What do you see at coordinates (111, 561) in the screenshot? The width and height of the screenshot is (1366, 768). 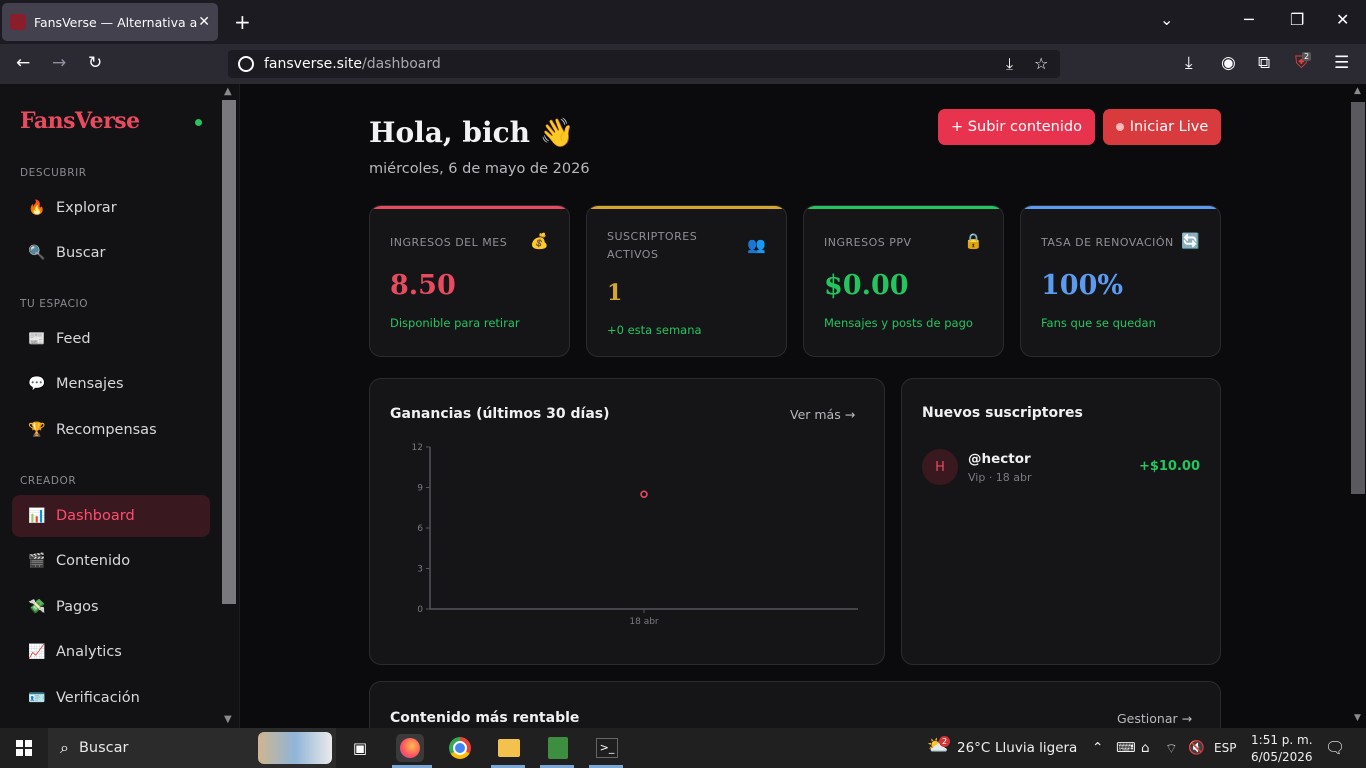 I see `sidebar-item-contenido: 🎬 Contenido` at bounding box center [111, 561].